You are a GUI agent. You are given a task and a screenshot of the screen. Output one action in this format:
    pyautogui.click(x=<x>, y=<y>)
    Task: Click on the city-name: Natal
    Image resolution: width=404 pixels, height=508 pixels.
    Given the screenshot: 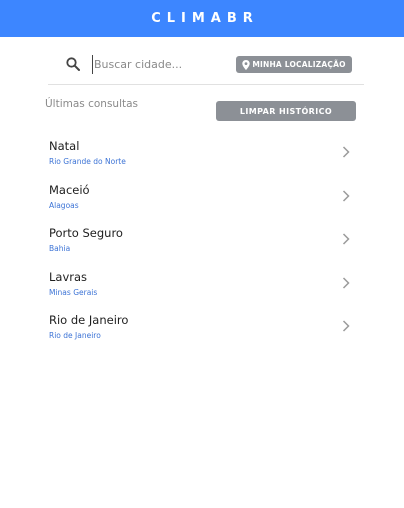 What is the action you would take?
    pyautogui.click(x=64, y=146)
    